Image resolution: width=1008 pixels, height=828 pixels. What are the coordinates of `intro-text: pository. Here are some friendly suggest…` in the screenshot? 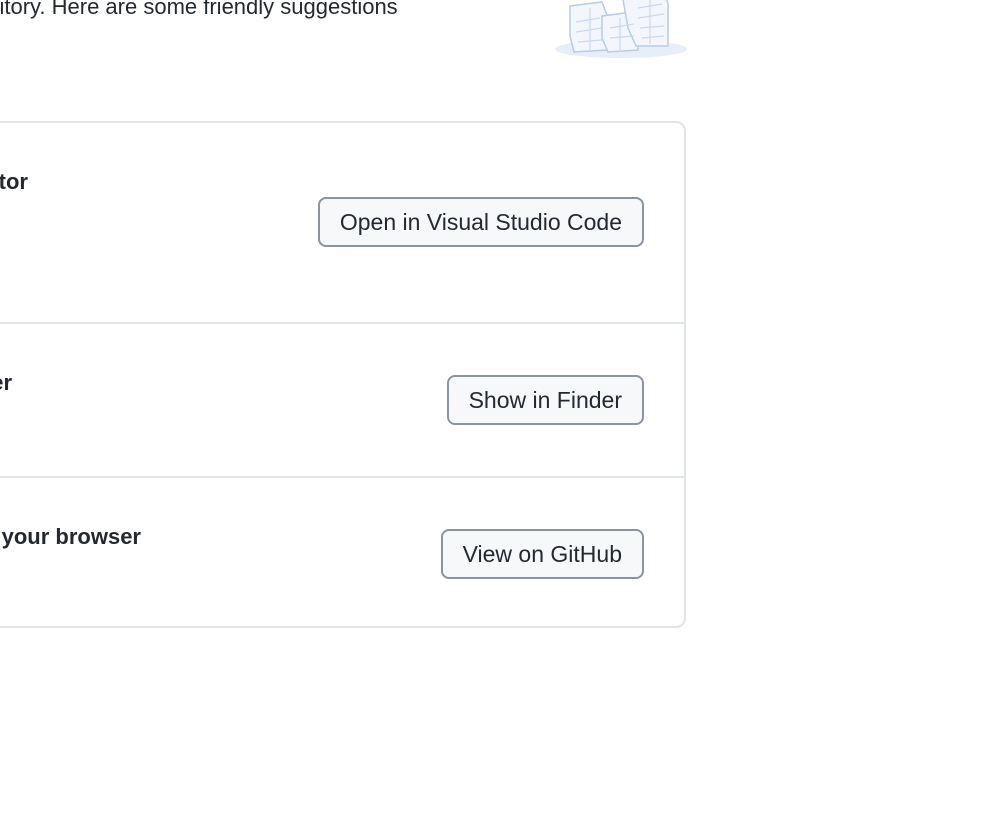 It's located at (199, 9).